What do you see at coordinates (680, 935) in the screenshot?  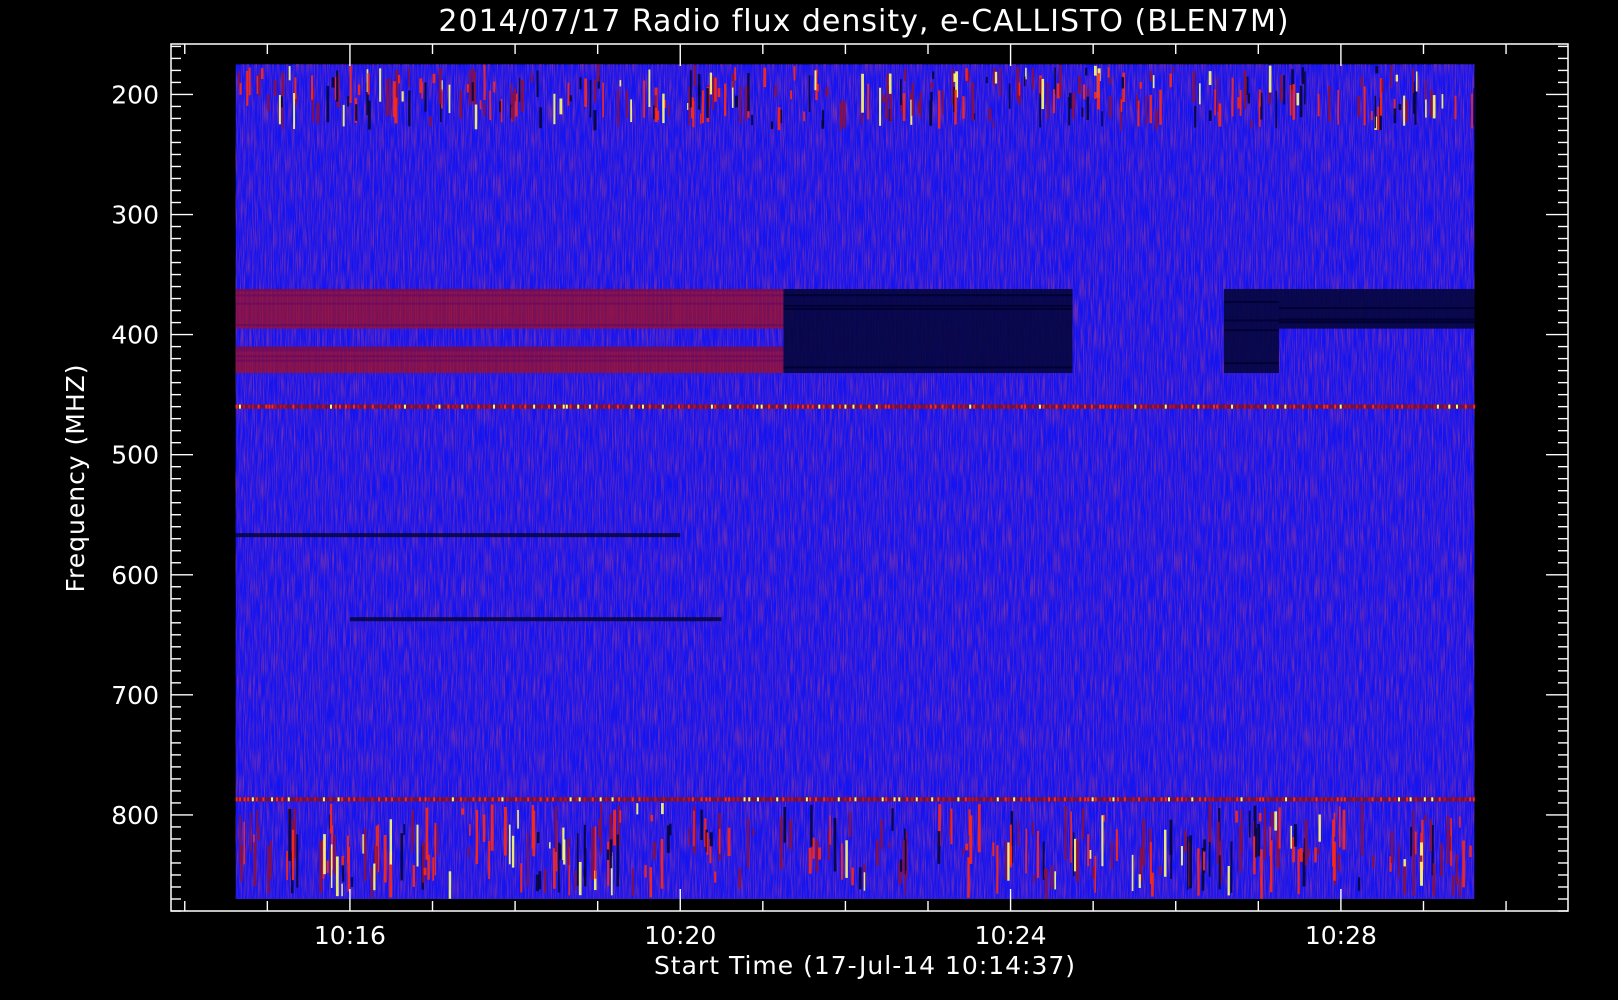 I see `x-tick-label: 10:20` at bounding box center [680, 935].